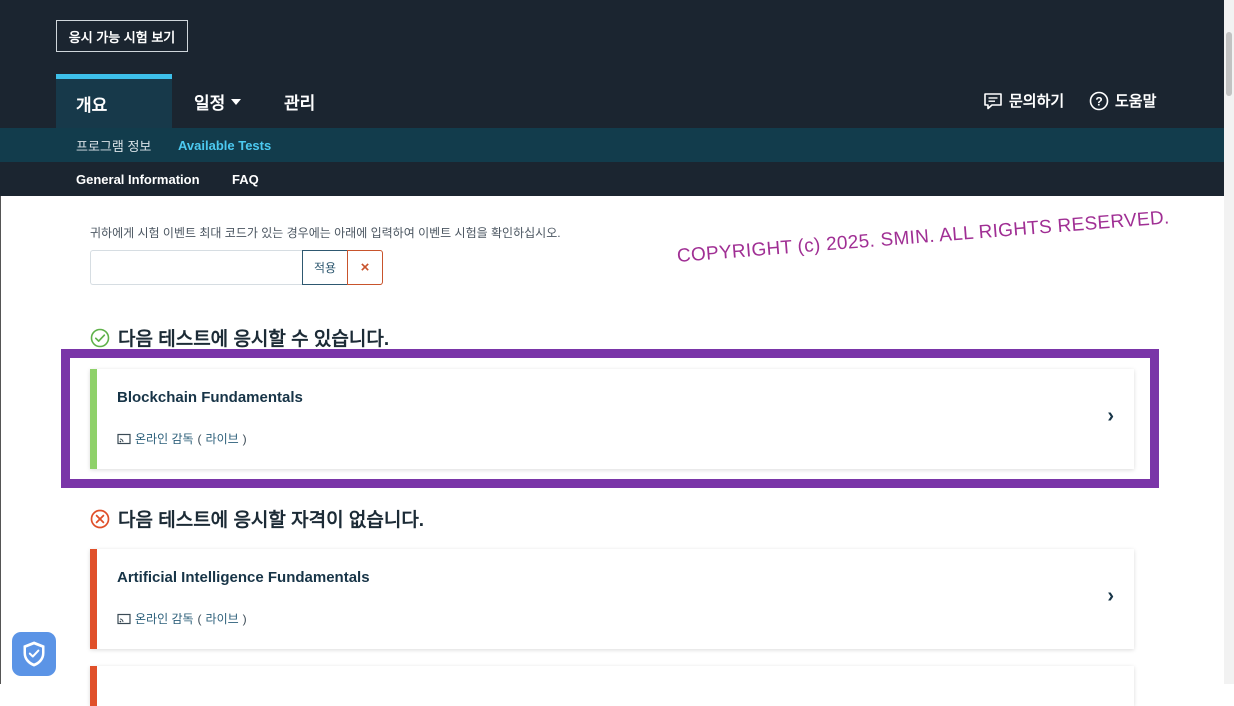 This screenshot has height=706, width=1234. What do you see at coordinates (164, 619) in the screenshot?
I see `delivery-type: 온라인 감독` at bounding box center [164, 619].